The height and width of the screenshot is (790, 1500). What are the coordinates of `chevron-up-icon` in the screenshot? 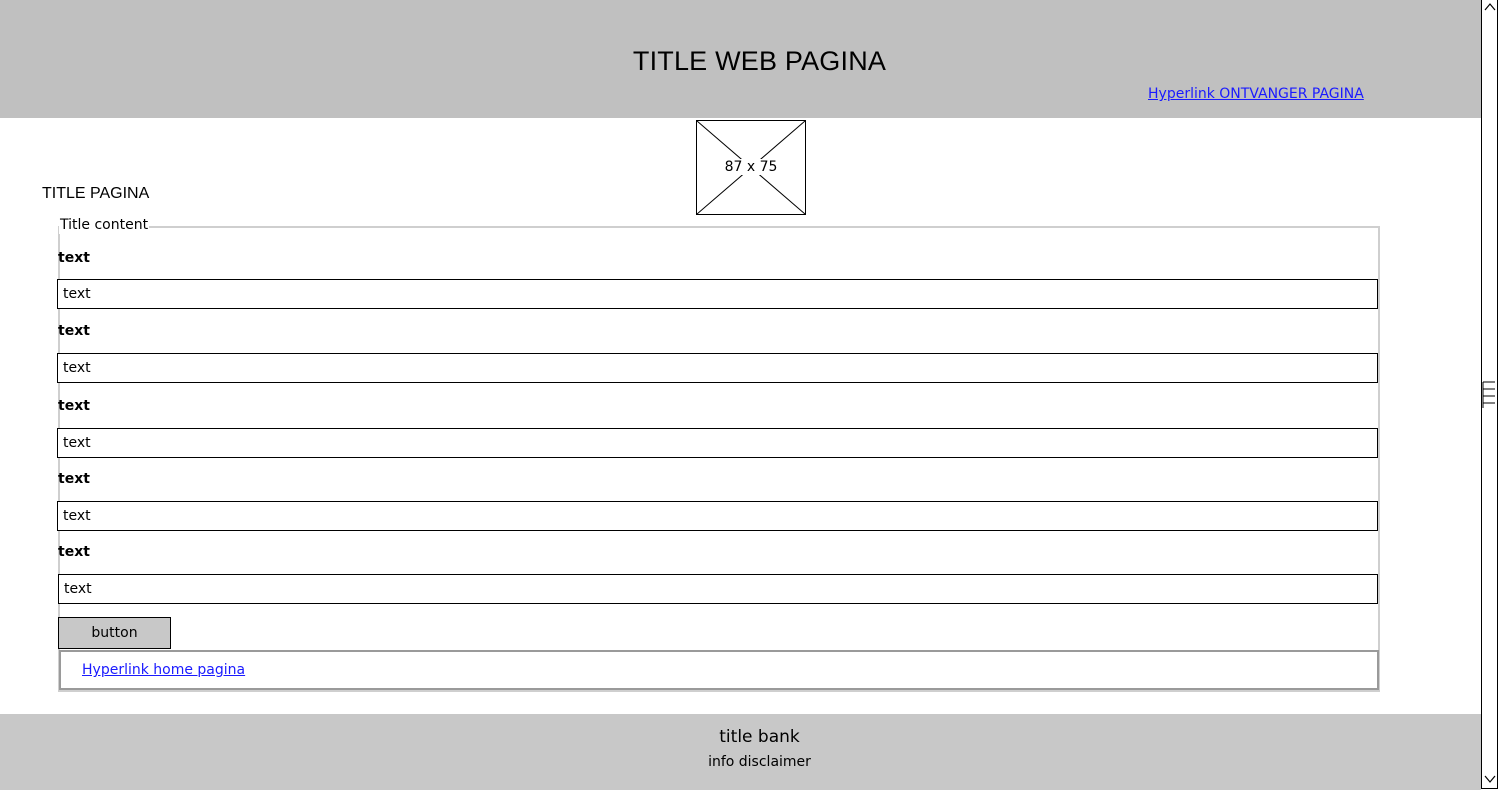 It's located at (1490, 7).